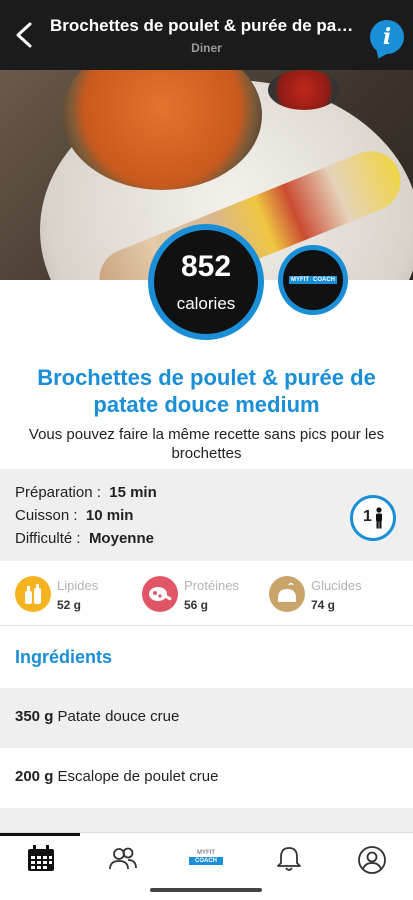 The image size is (413, 900). What do you see at coordinates (160, 594) in the screenshot?
I see `meat-icon` at bounding box center [160, 594].